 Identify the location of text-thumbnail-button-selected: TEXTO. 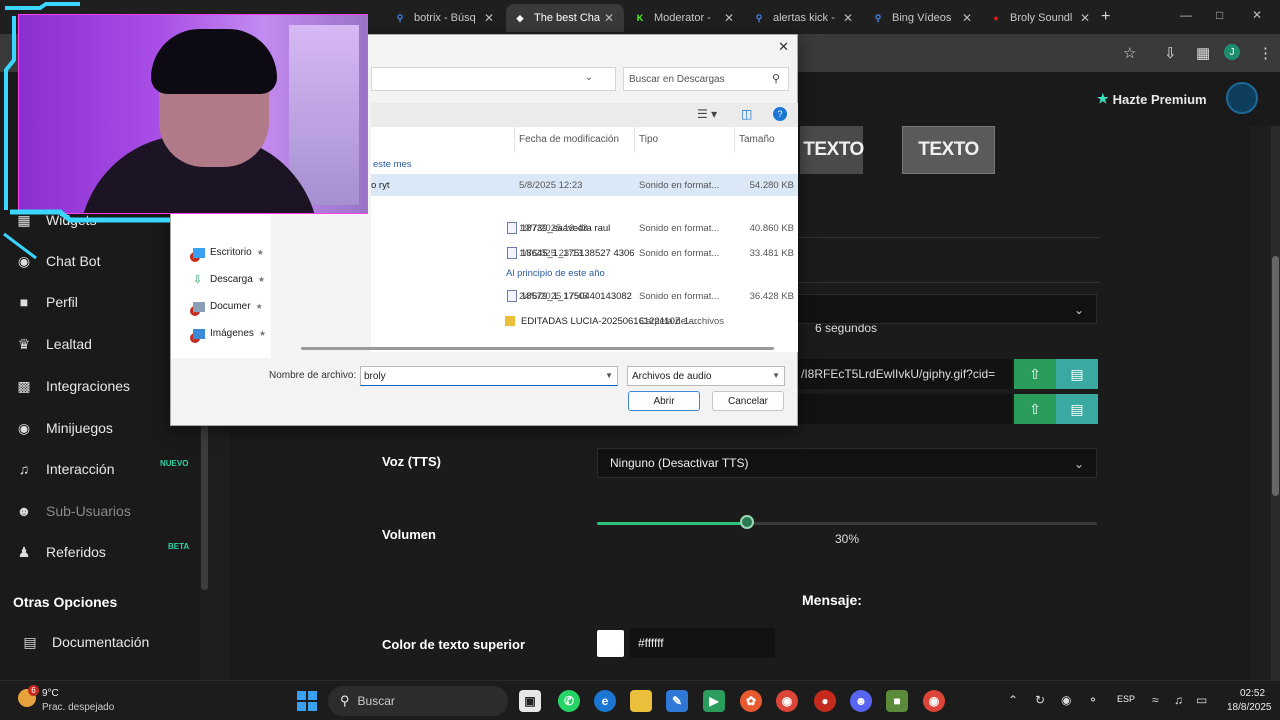
(948, 150).